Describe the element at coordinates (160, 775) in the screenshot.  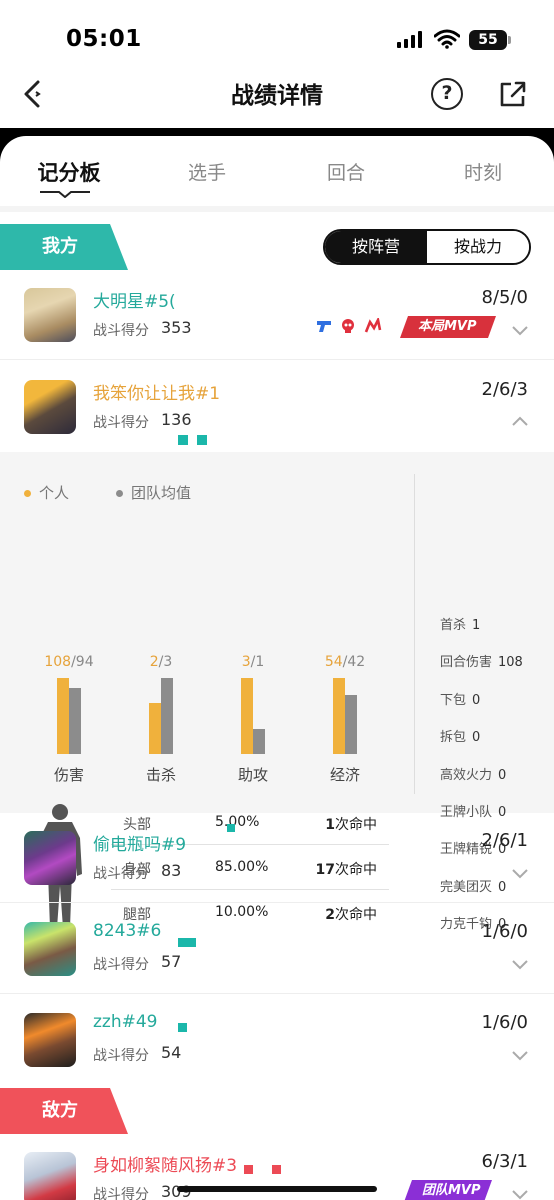
I see `bar-category-label: 击杀` at that location.